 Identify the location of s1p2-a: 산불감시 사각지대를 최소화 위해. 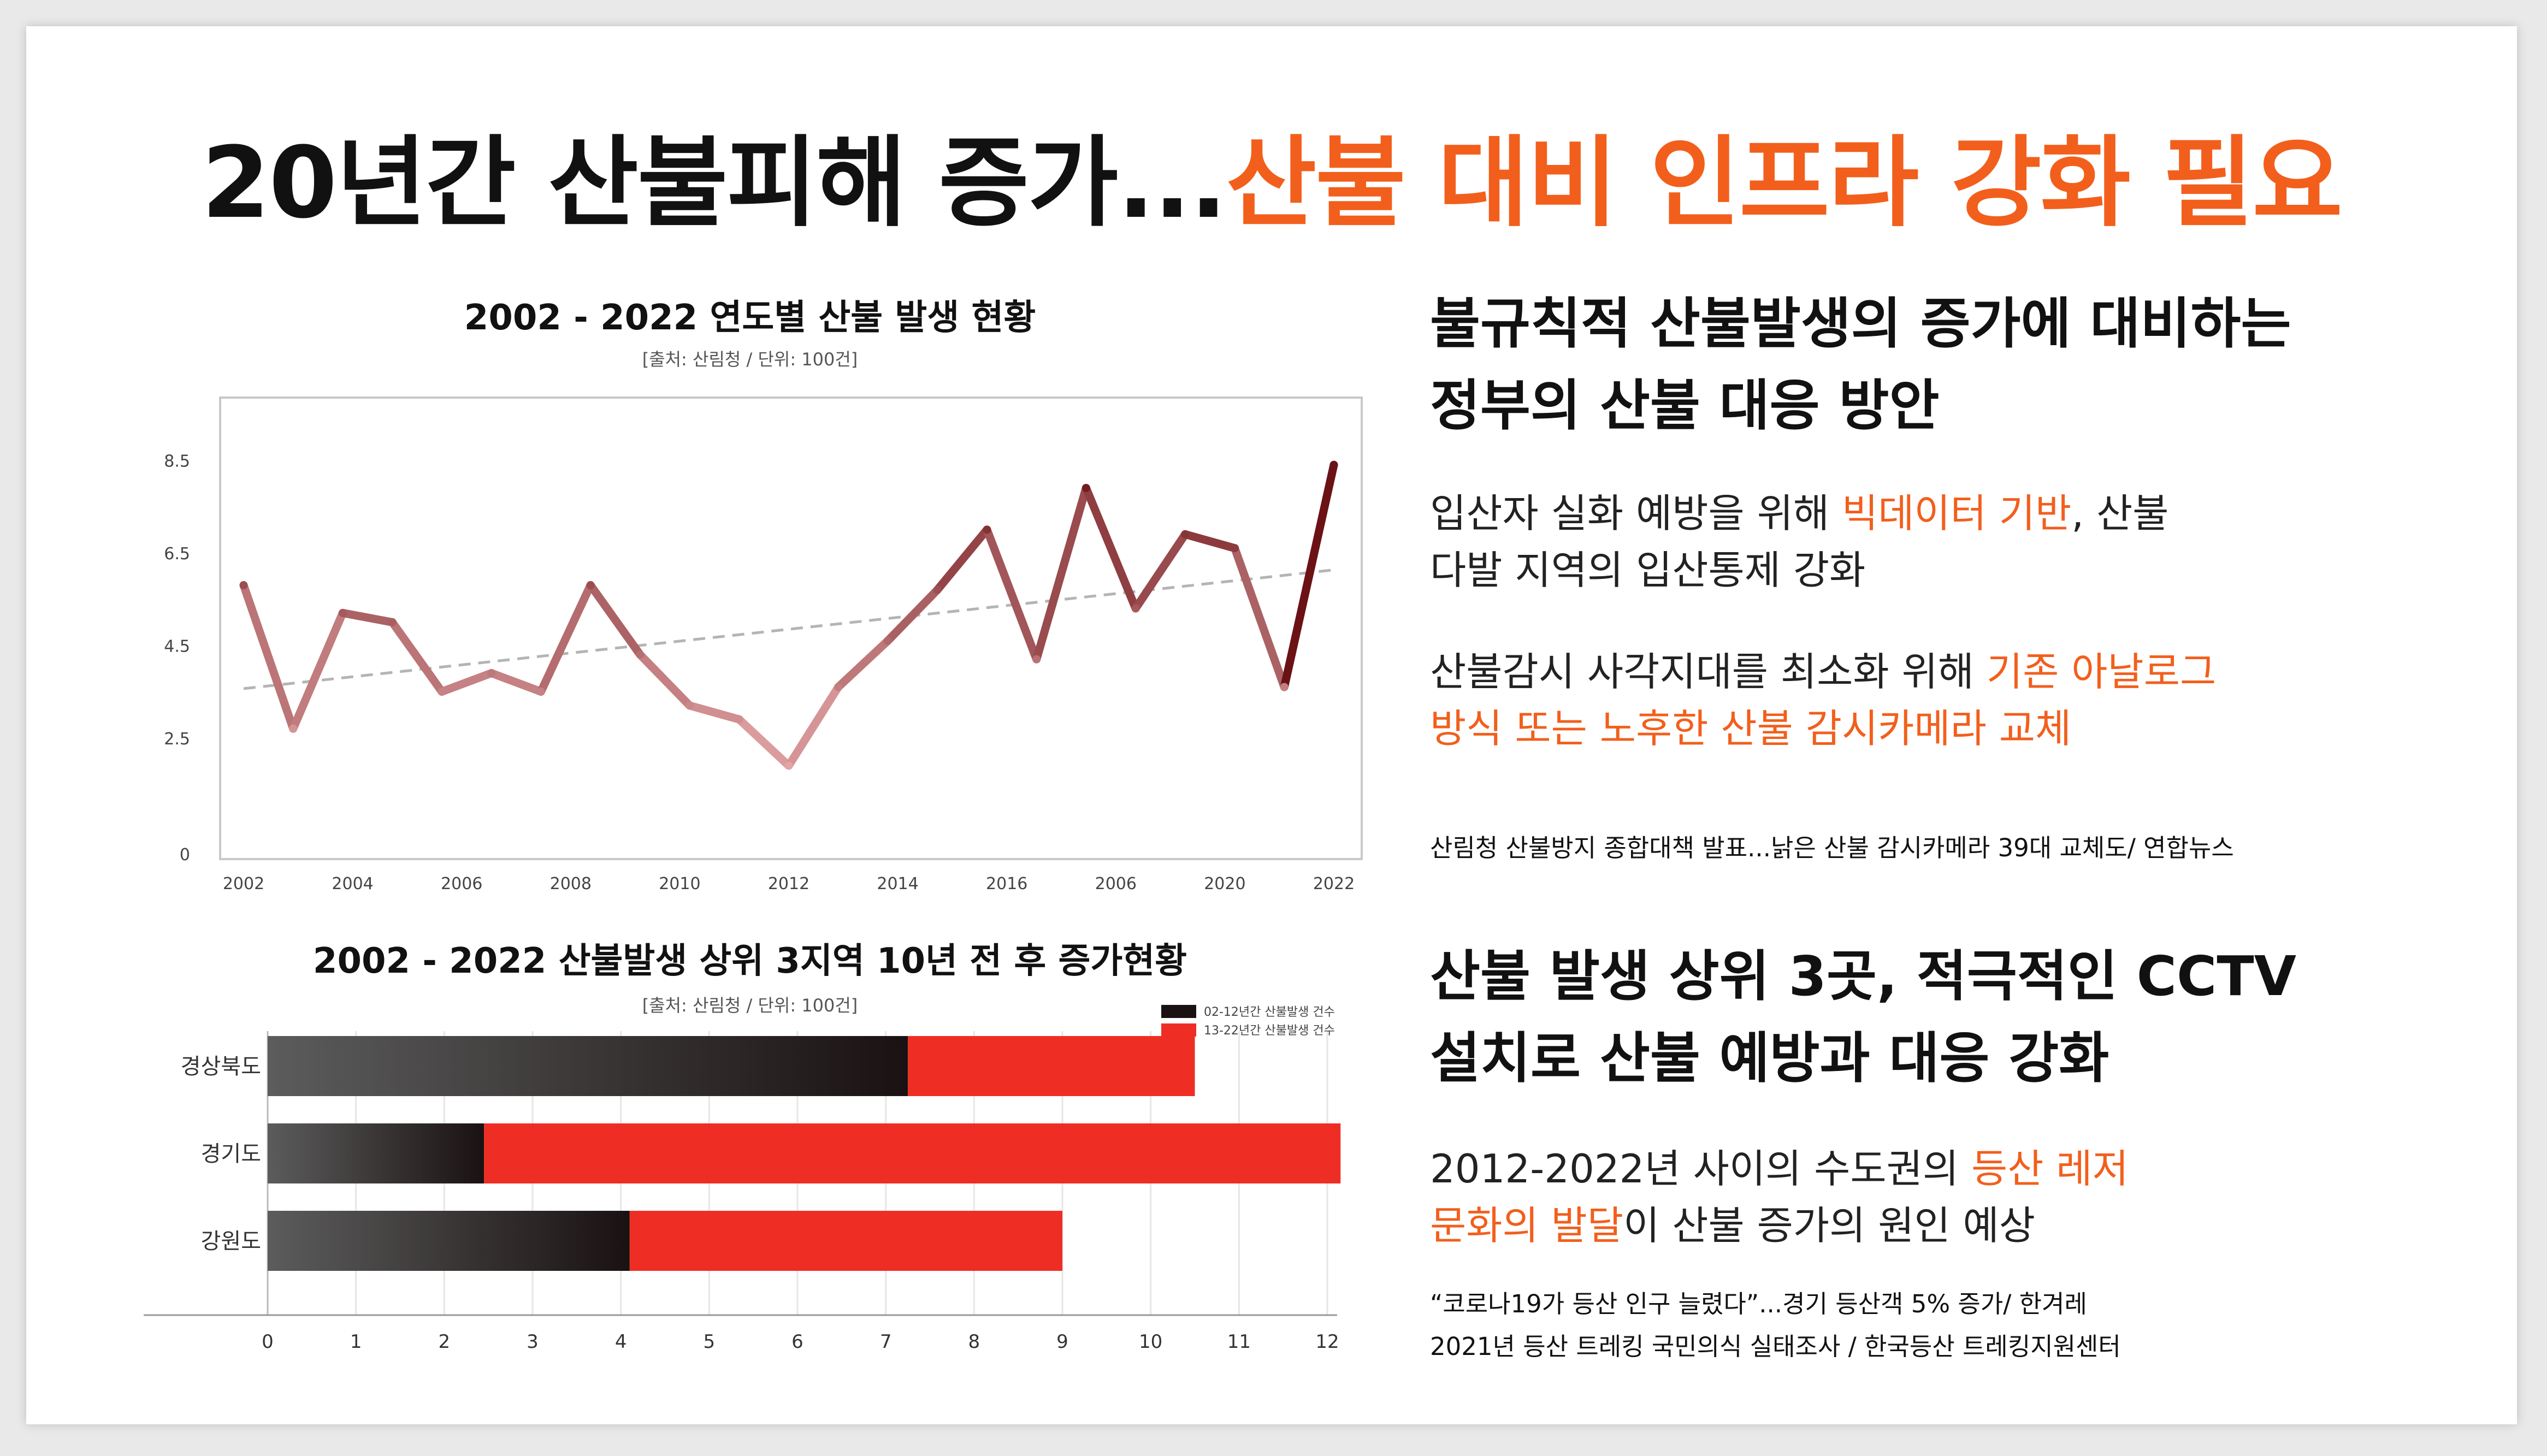
(1709, 672).